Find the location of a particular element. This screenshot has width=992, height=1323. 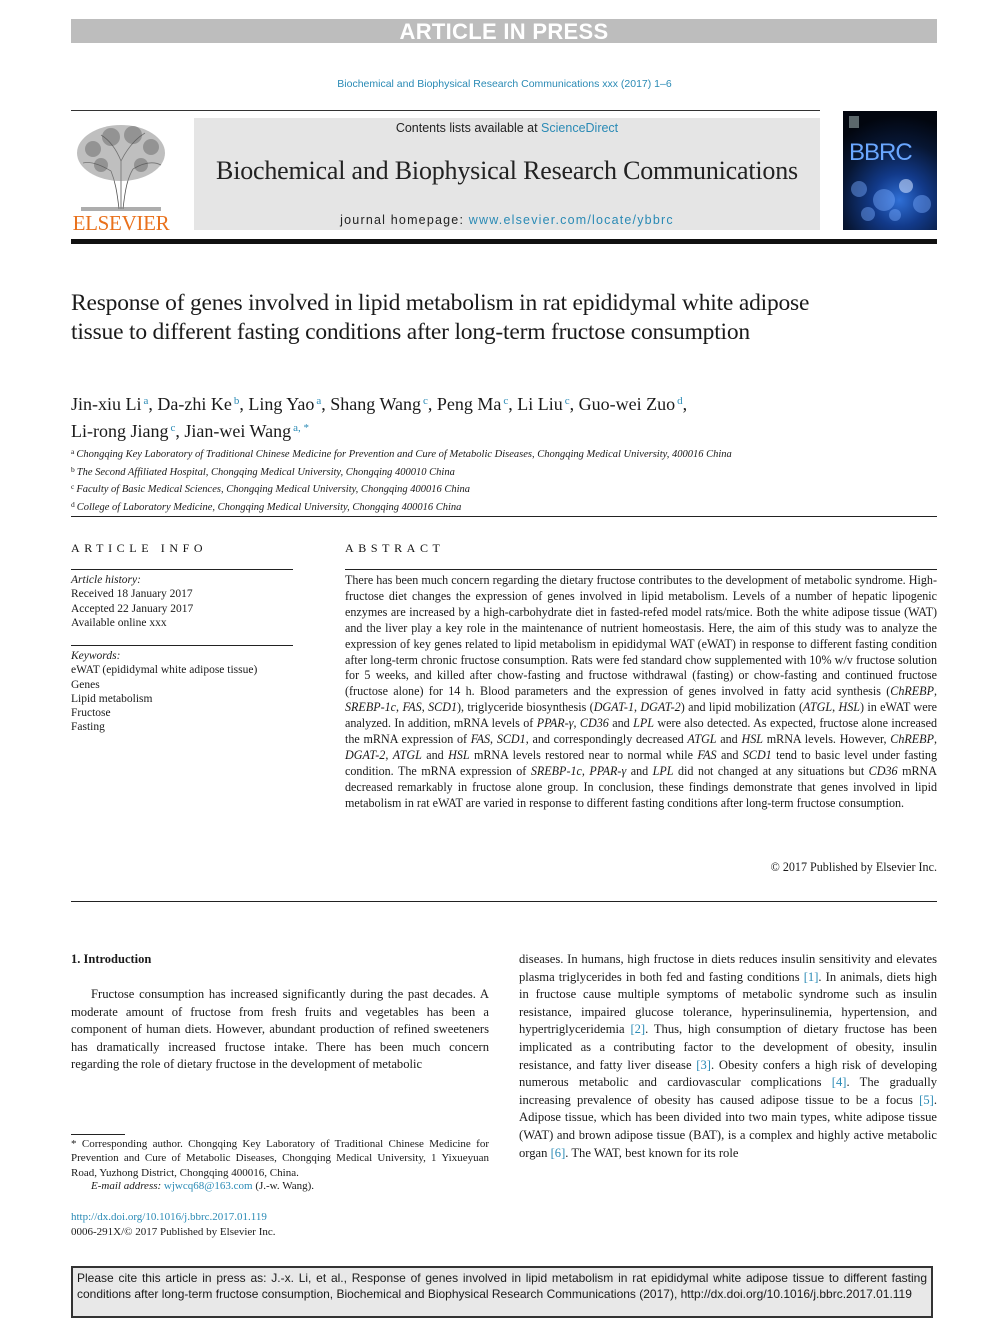

author: Peng Ma c is located at coordinates (472, 404).